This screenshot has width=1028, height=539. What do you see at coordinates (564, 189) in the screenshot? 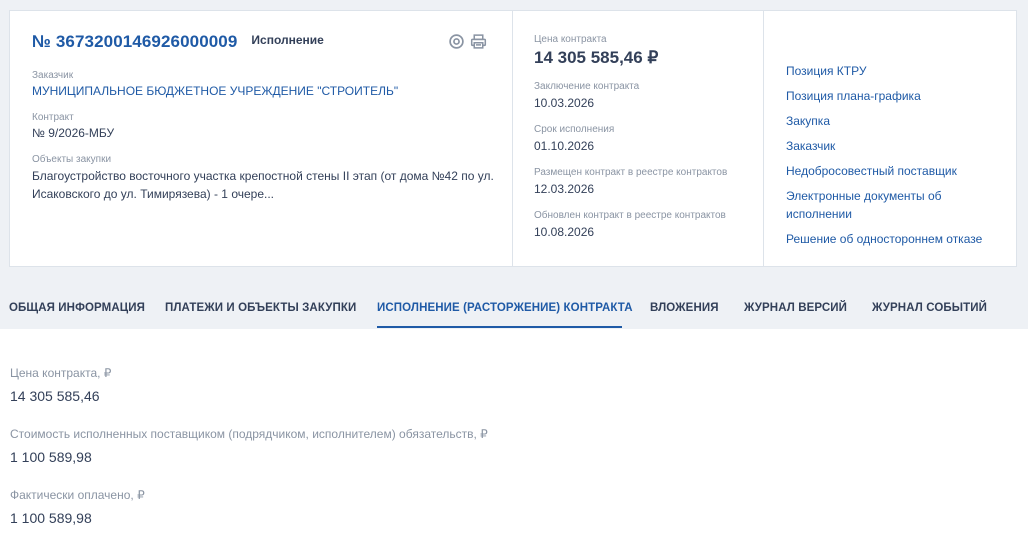
I see `published-value: 12.03.2026` at bounding box center [564, 189].